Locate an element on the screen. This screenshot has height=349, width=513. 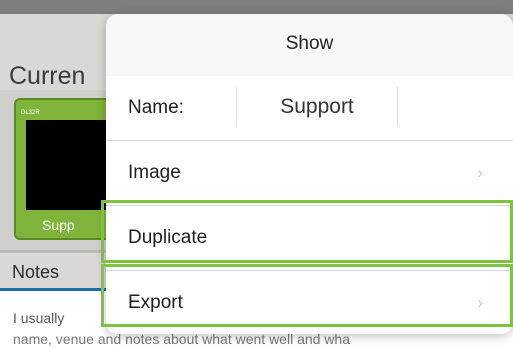
name-field: Support is located at coordinates (317, 107).